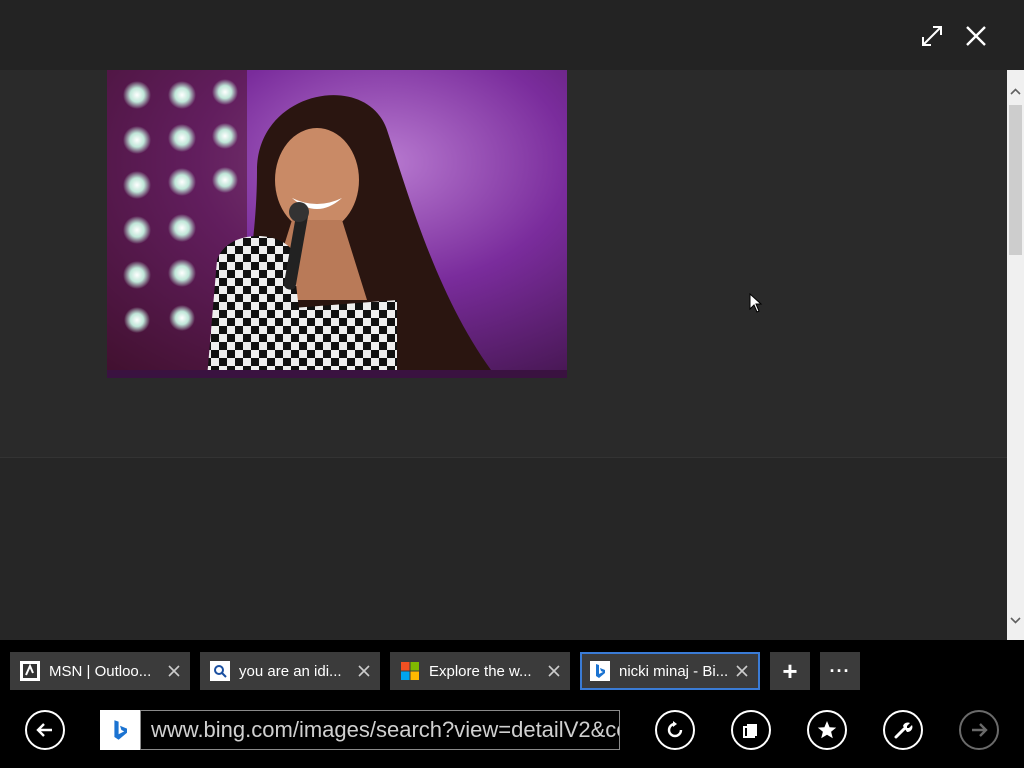 The width and height of the screenshot is (1024, 768). I want to click on tabs-icon, so click(750, 731).